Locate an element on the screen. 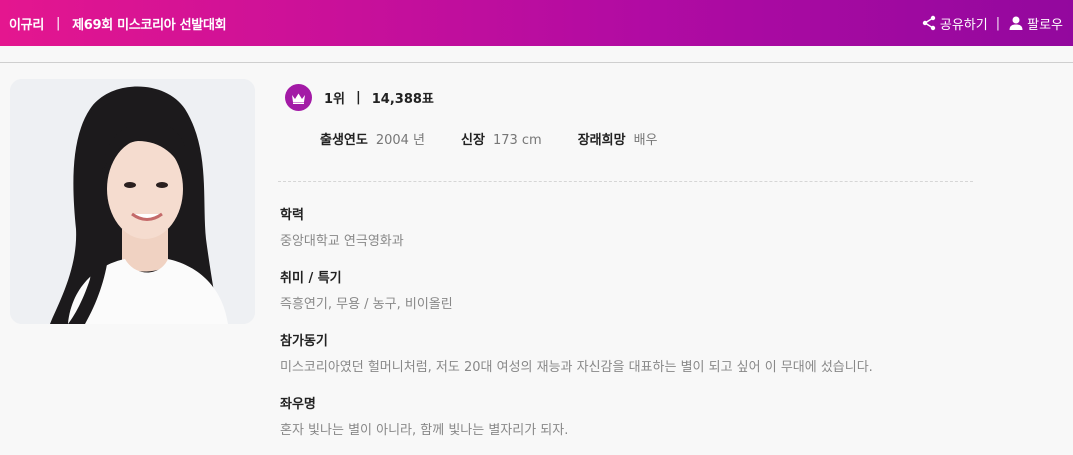  rank-row: 1위 | 14,388표 is located at coordinates (359, 97).